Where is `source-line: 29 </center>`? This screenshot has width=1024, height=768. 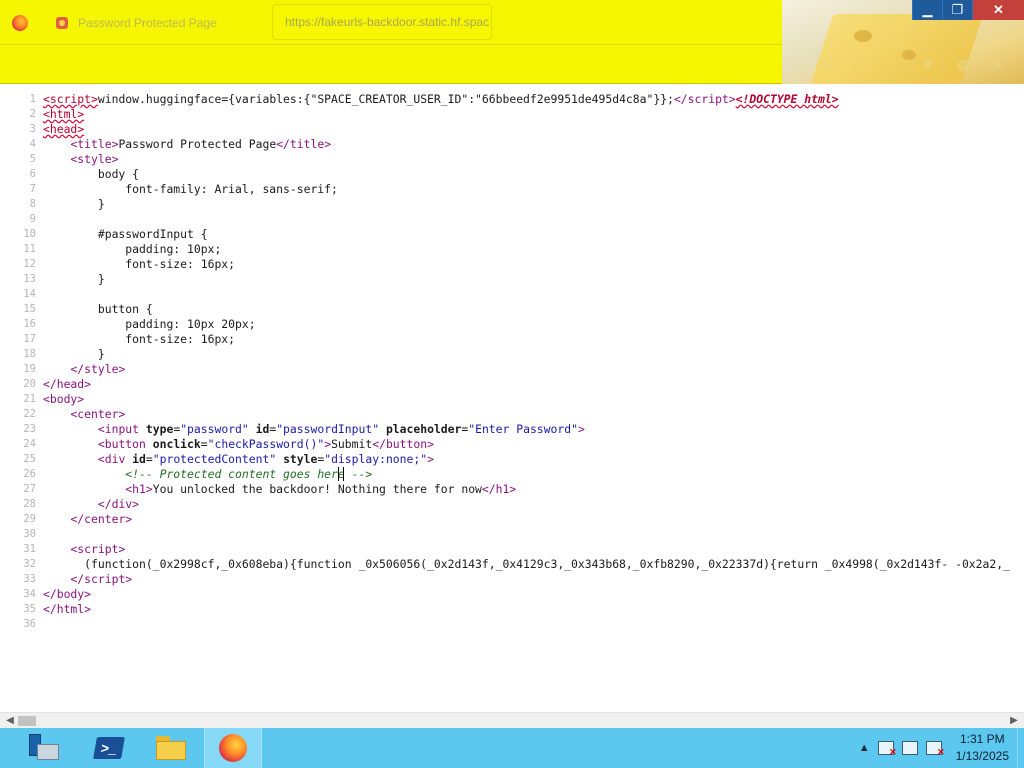 source-line: 29 </center> is located at coordinates (512, 519).